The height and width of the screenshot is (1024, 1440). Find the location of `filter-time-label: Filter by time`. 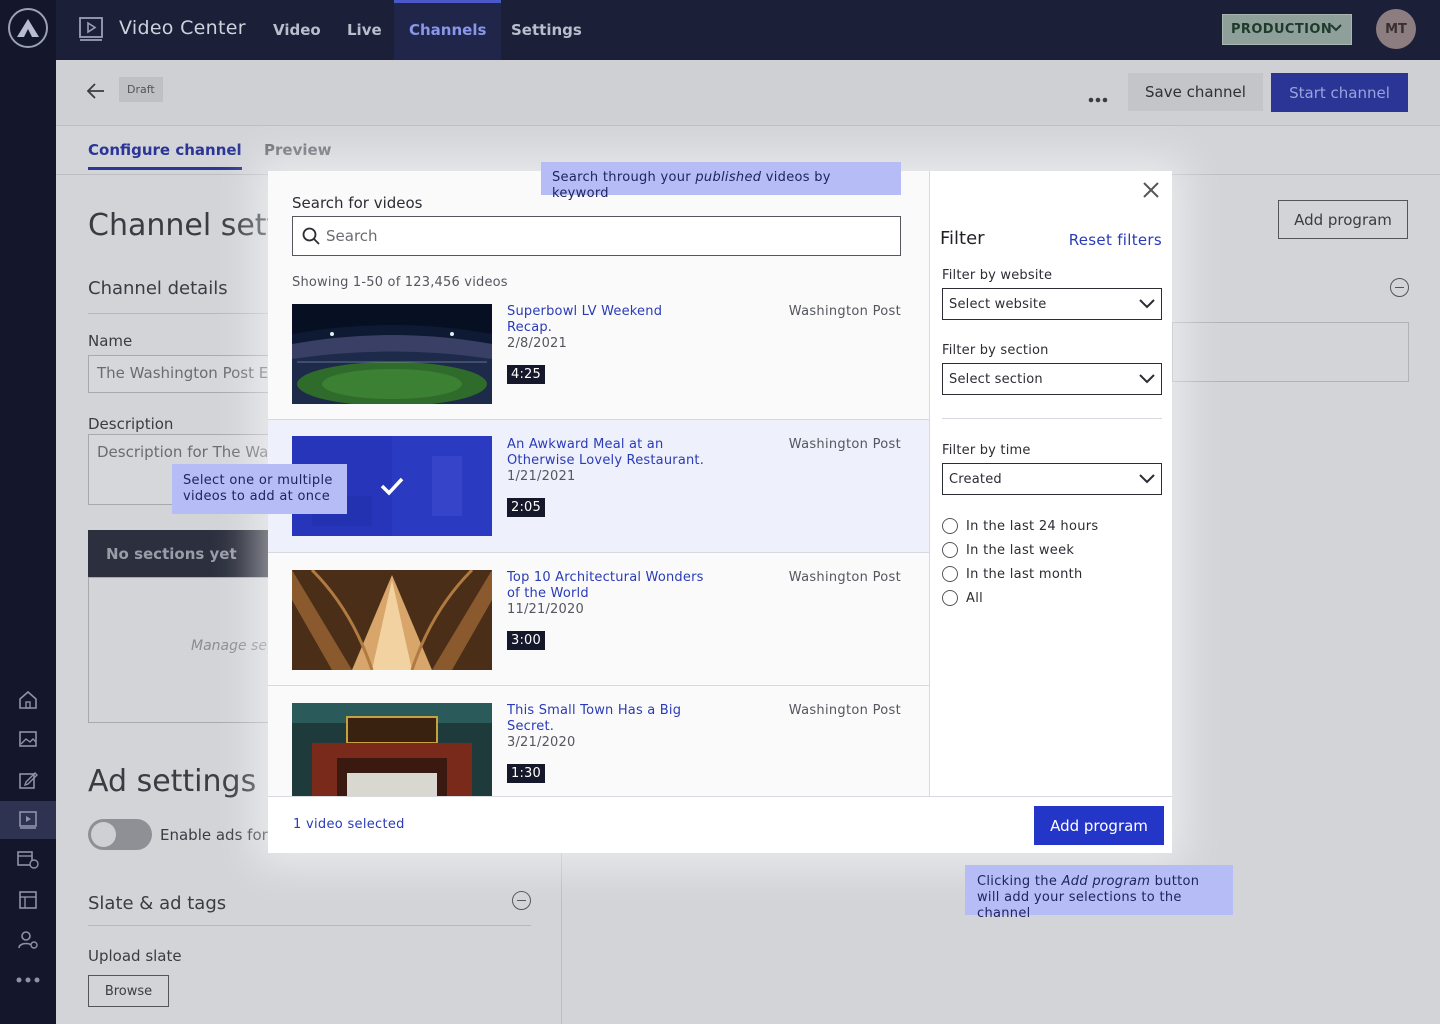

filter-time-label: Filter by time is located at coordinates (986, 450).